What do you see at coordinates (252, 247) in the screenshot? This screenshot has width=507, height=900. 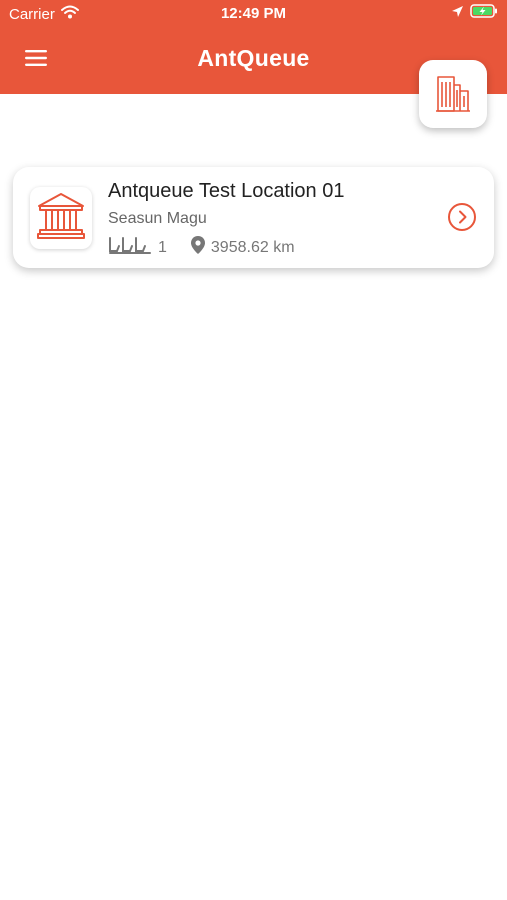 I see `distance-value: 3958.62 km` at bounding box center [252, 247].